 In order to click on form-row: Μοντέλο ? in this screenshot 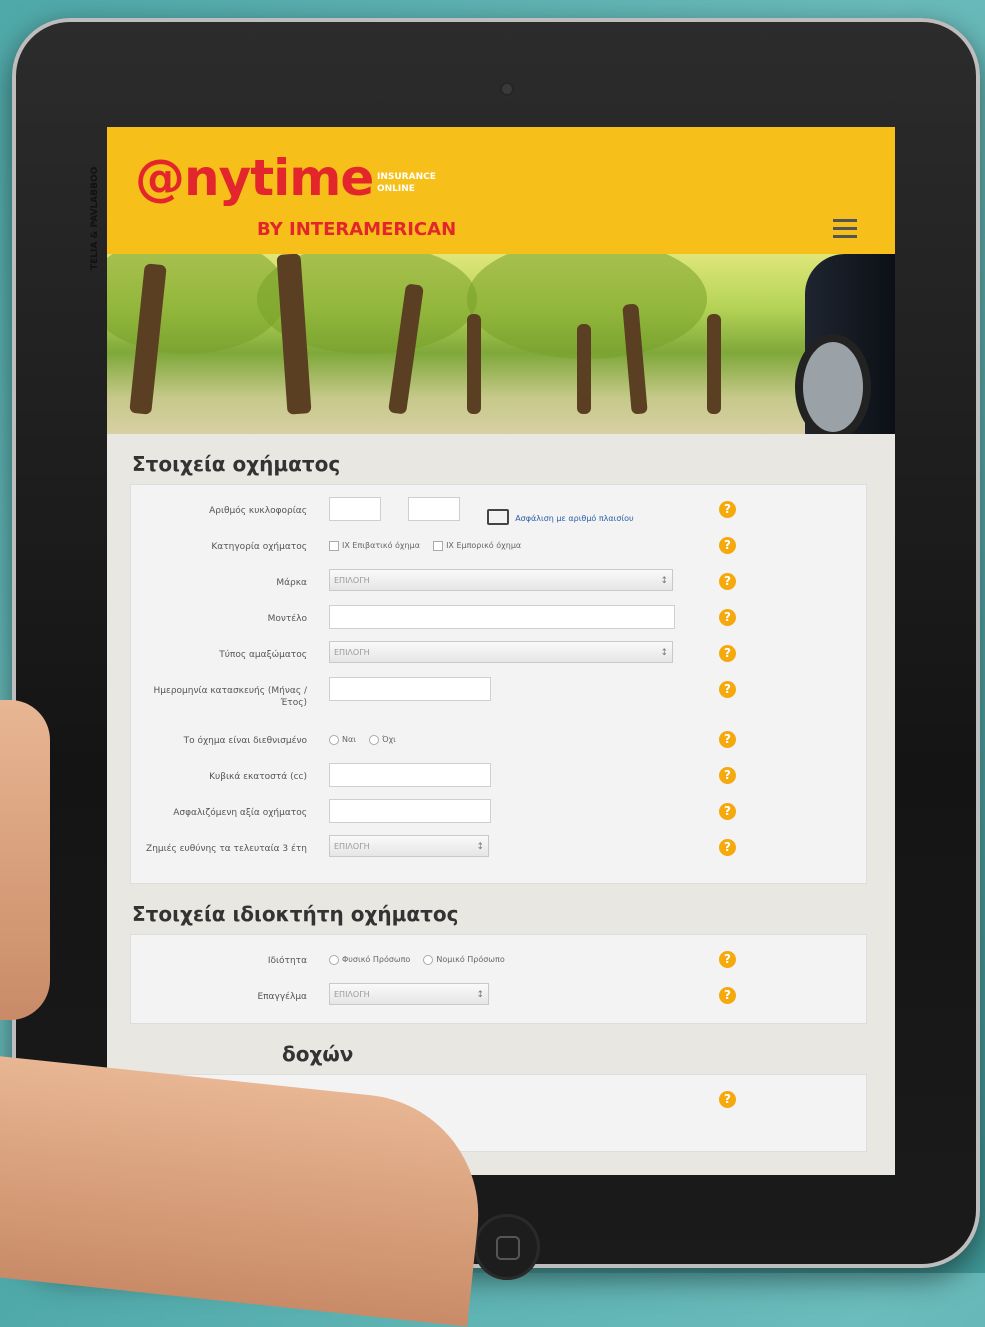, I will do `click(498, 617)`.